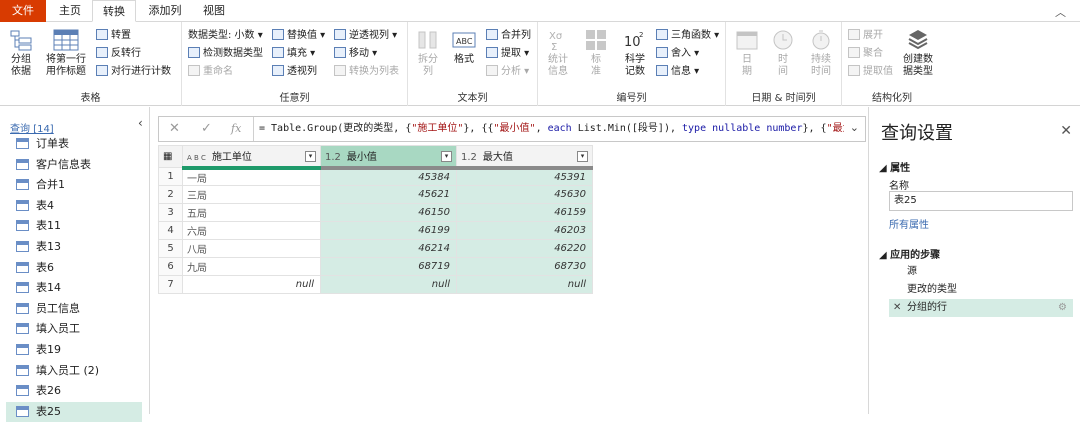 The image size is (1080, 422). What do you see at coordinates (294, 72) in the screenshot?
I see `pivot-column-button: 透视列` at bounding box center [294, 72].